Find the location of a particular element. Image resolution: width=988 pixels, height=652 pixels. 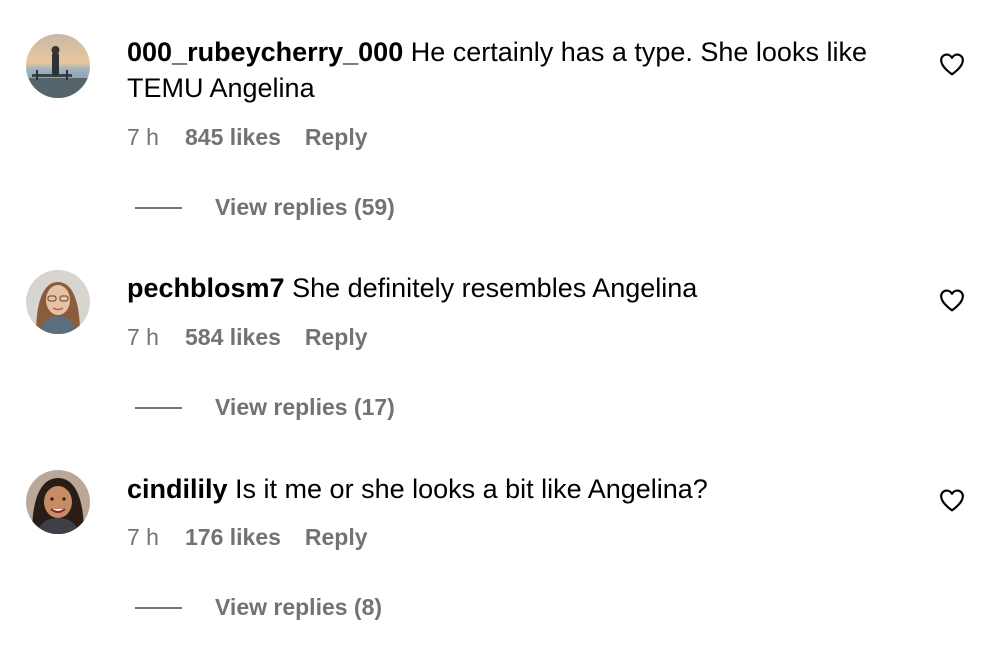

comment-meta: 7 h 584 likes Reply is located at coordinates (247, 337).